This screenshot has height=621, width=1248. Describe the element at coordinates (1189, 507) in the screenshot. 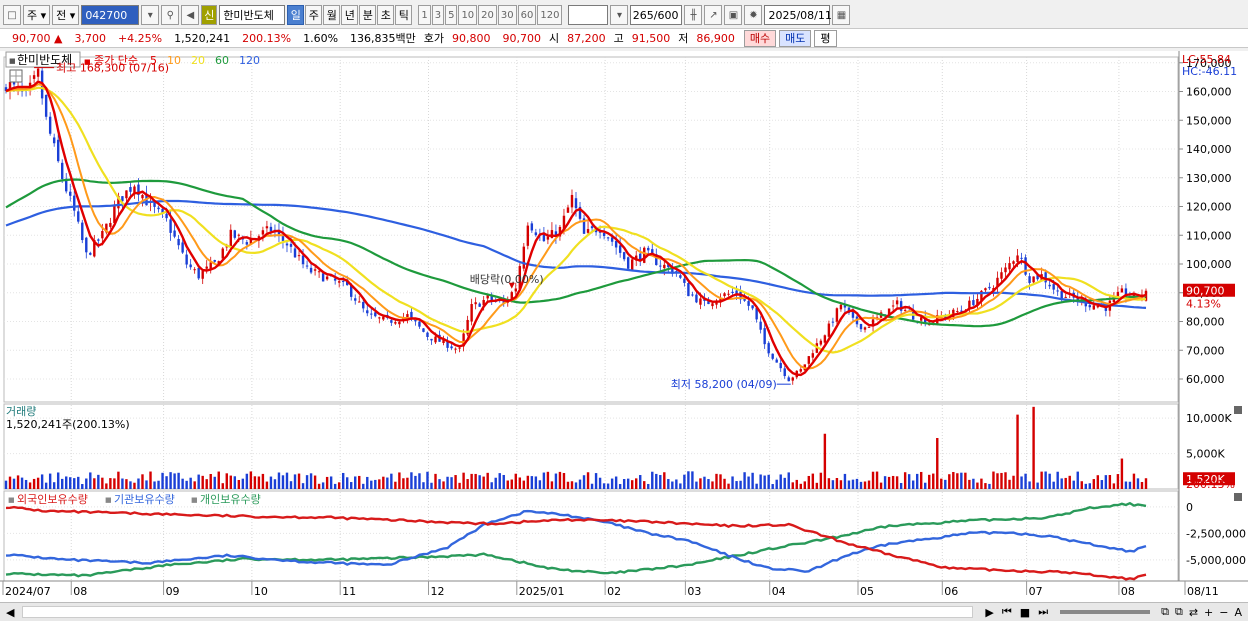

I see `holdings-tick-label: 0` at that location.